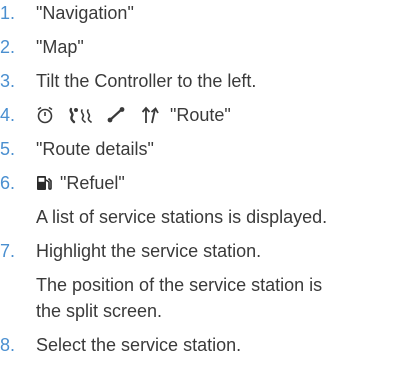  Describe the element at coordinates (8, 183) in the screenshot. I see `step-number: 6.` at that location.